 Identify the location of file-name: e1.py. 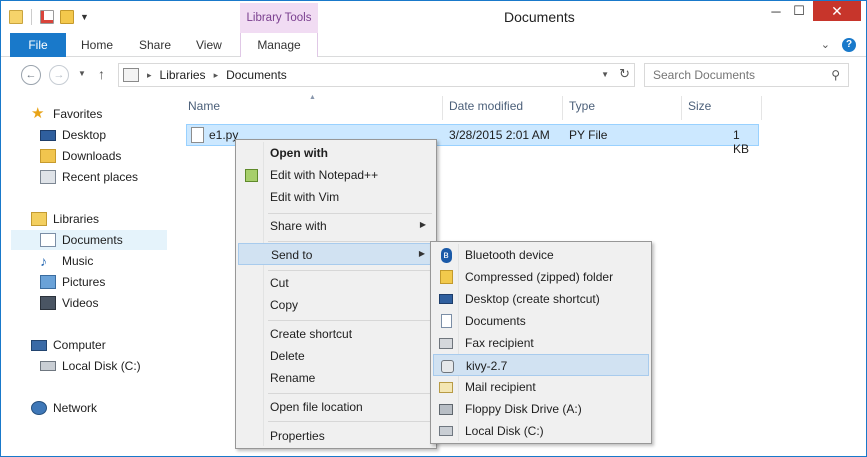
(224, 135).